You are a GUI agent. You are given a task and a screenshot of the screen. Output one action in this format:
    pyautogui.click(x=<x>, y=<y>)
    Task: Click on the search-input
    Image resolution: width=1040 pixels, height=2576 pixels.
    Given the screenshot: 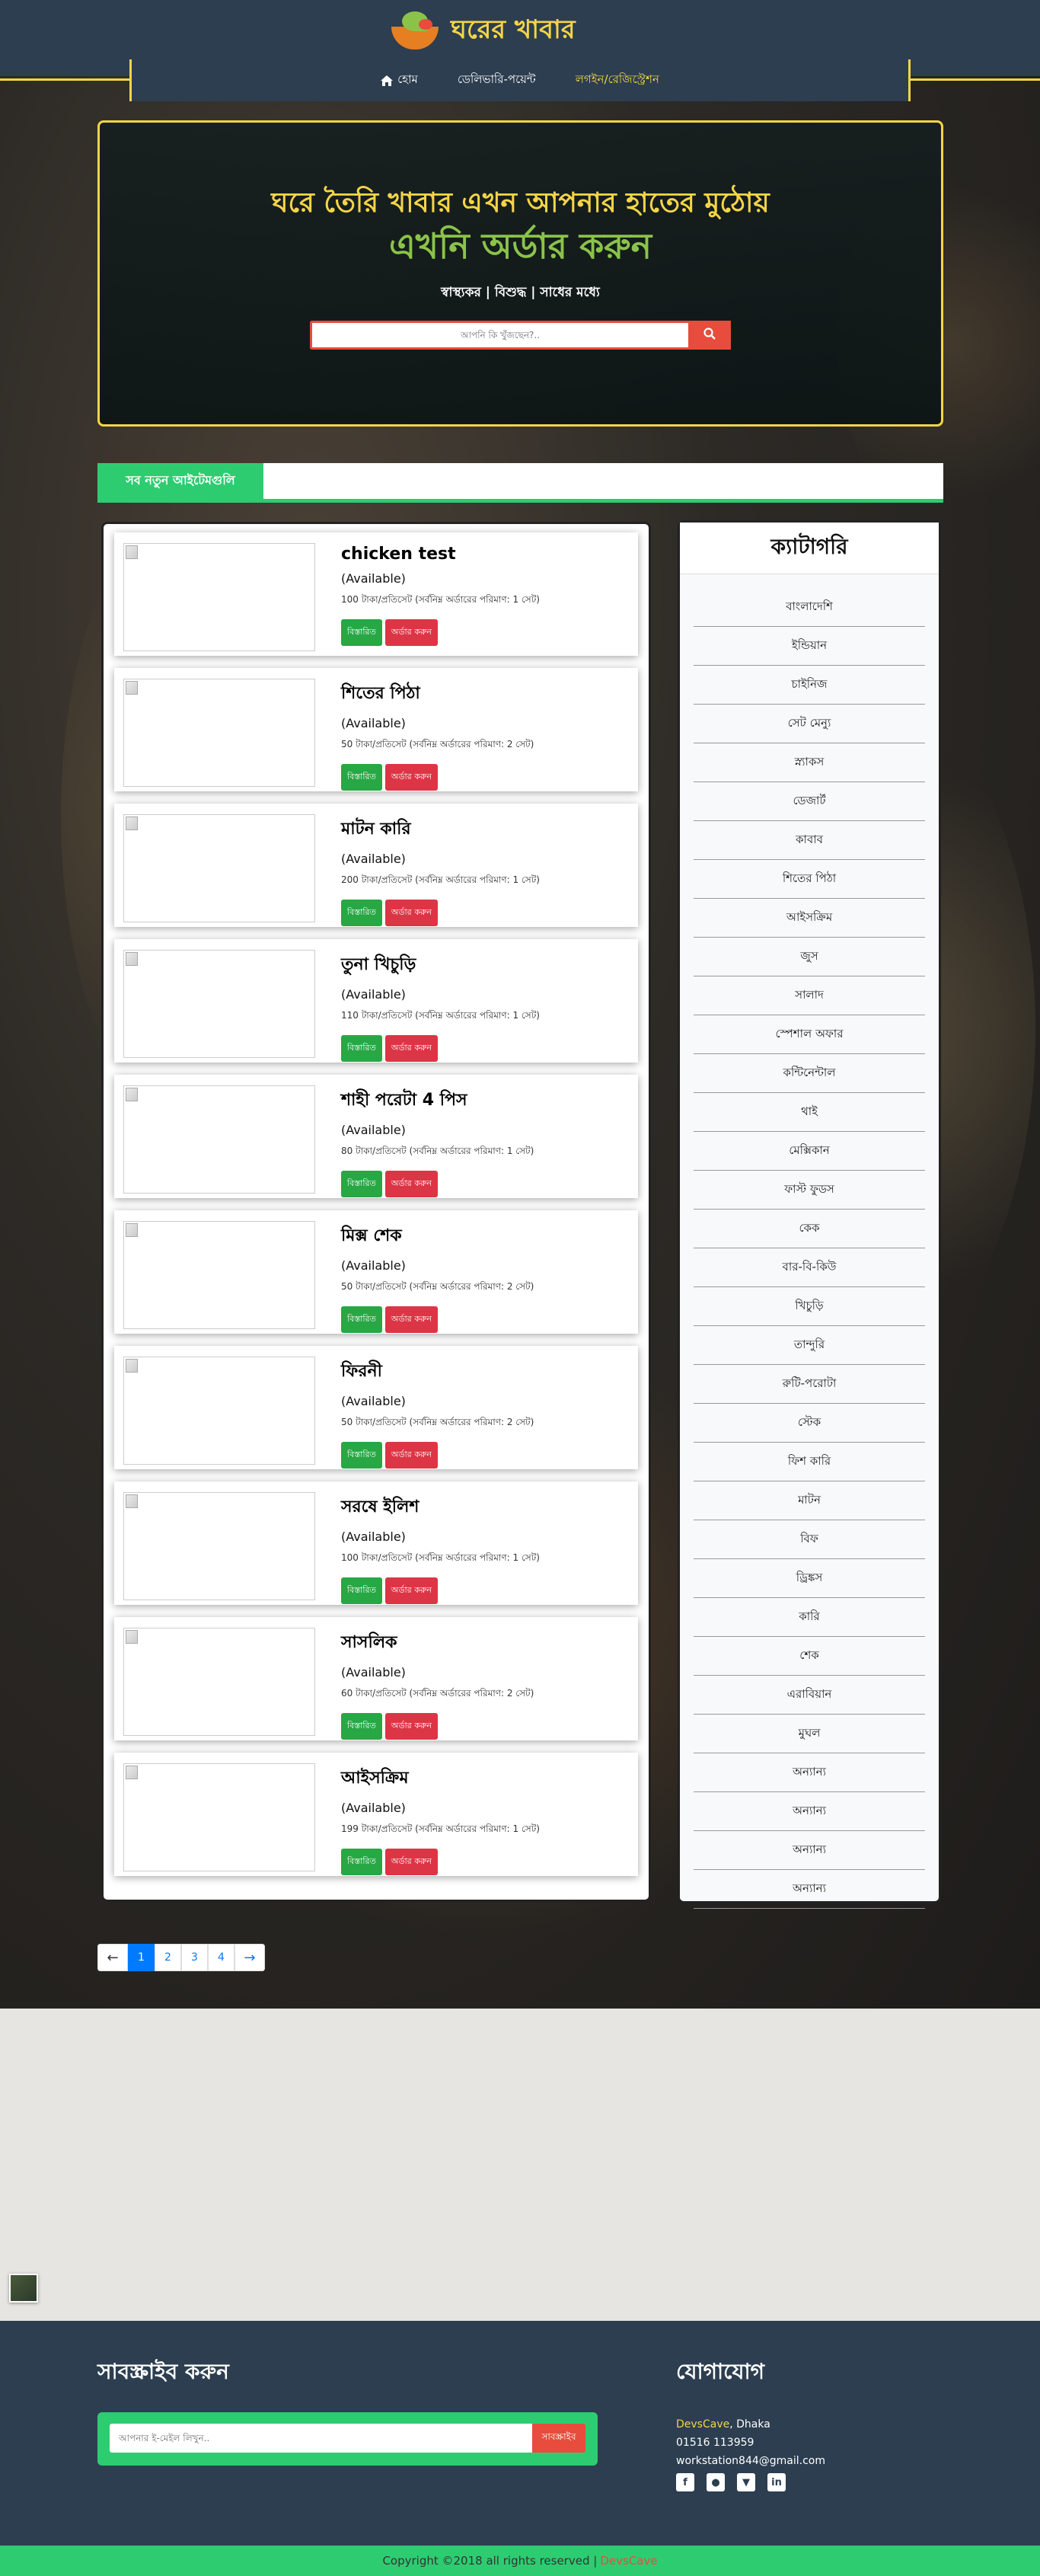 What is the action you would take?
    pyautogui.click(x=499, y=335)
    